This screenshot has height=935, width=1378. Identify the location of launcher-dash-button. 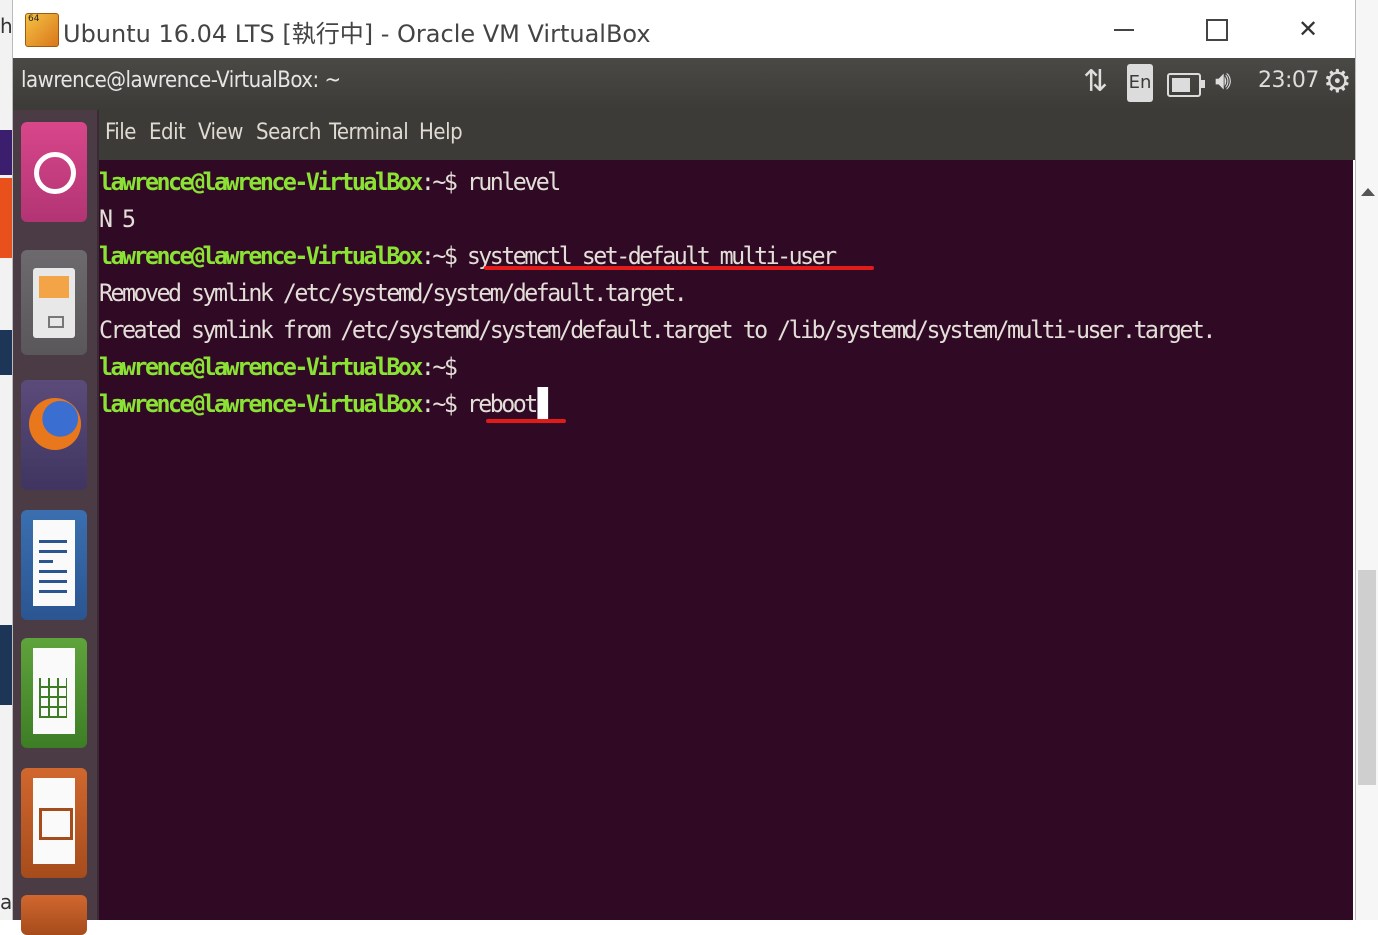
(54, 172).